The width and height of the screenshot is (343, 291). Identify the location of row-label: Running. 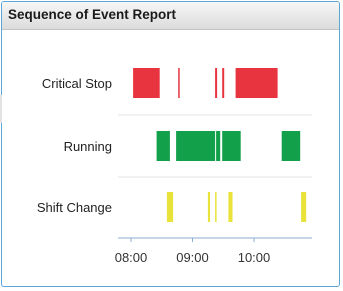
(88, 146).